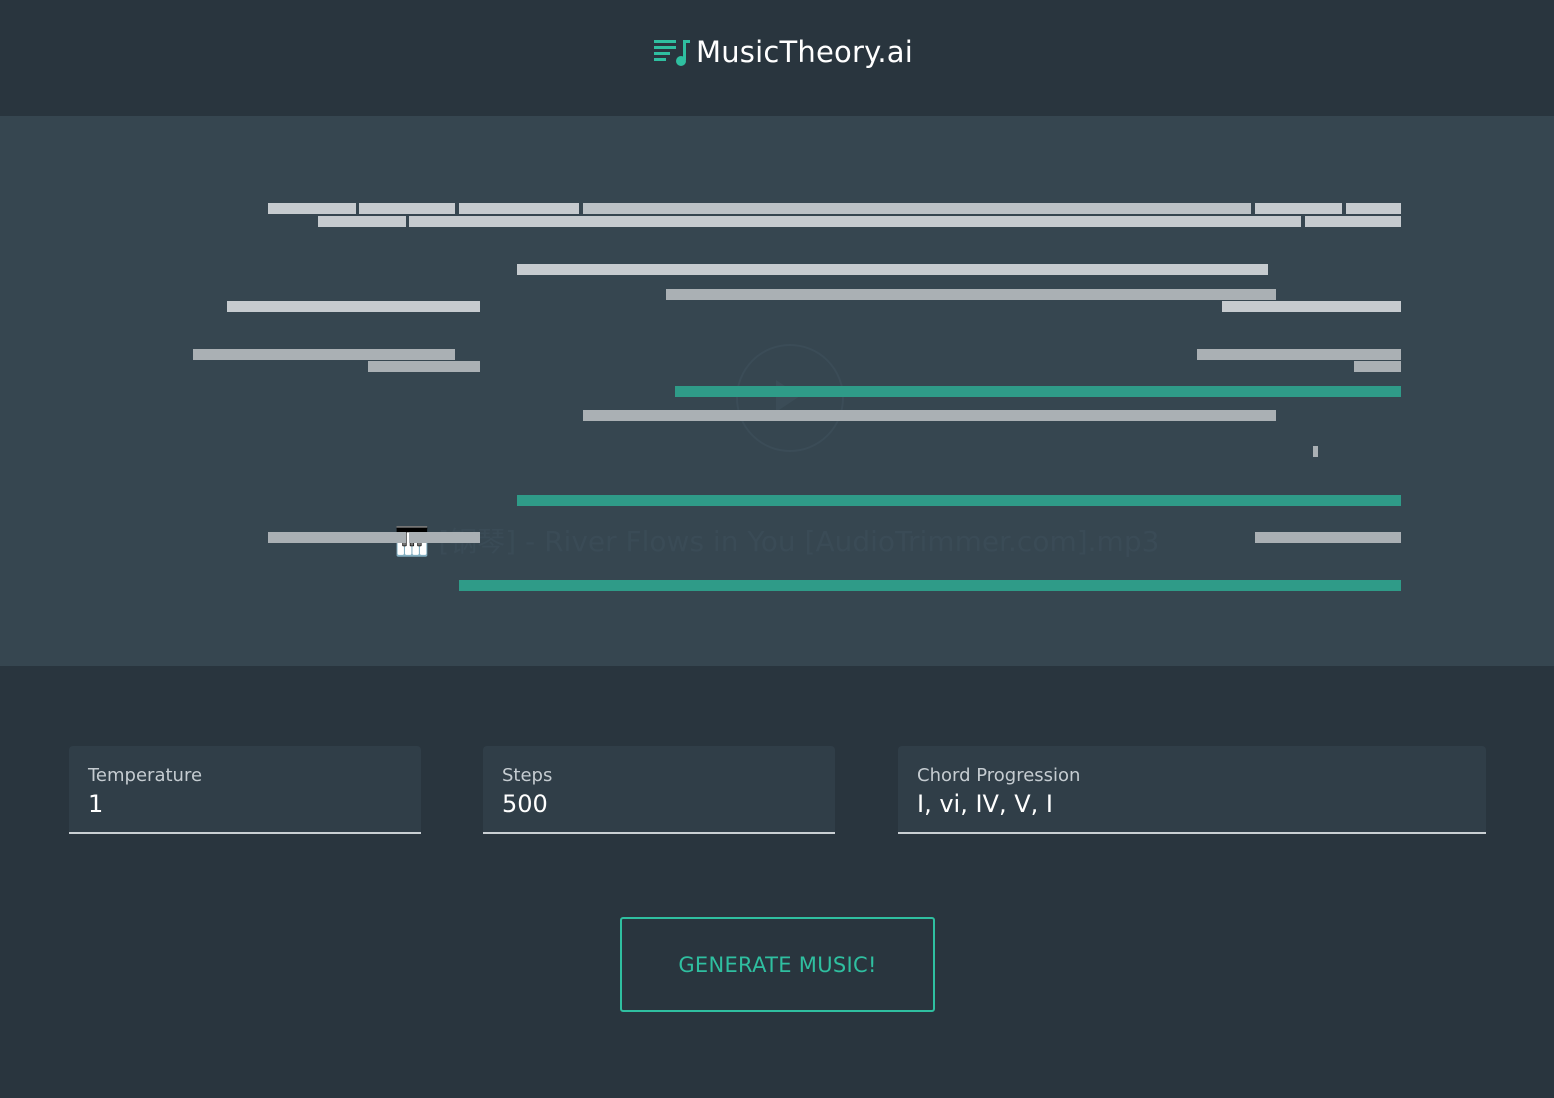 Image resolution: width=1554 pixels, height=1098 pixels. I want to click on temperature-input, so click(245, 804).